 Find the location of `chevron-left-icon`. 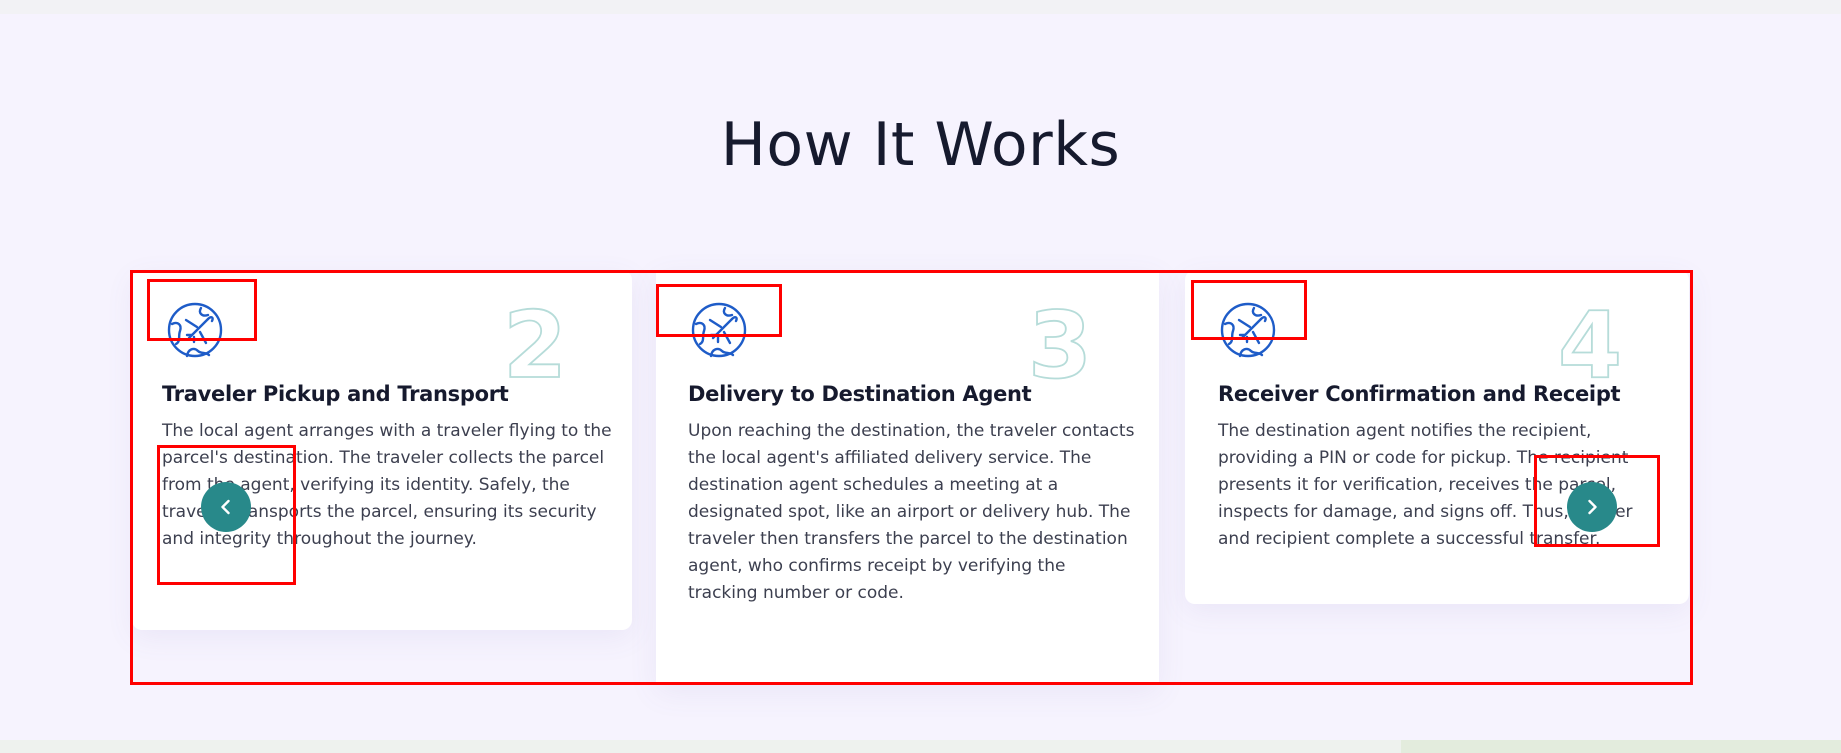

chevron-left-icon is located at coordinates (225, 507).